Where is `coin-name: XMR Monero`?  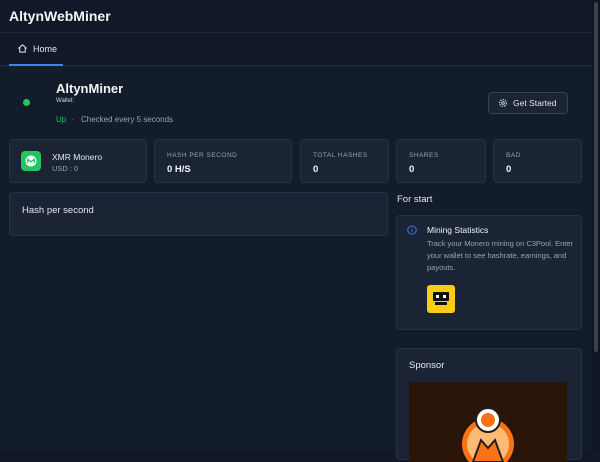
coin-name: XMR Monero is located at coordinates (77, 157).